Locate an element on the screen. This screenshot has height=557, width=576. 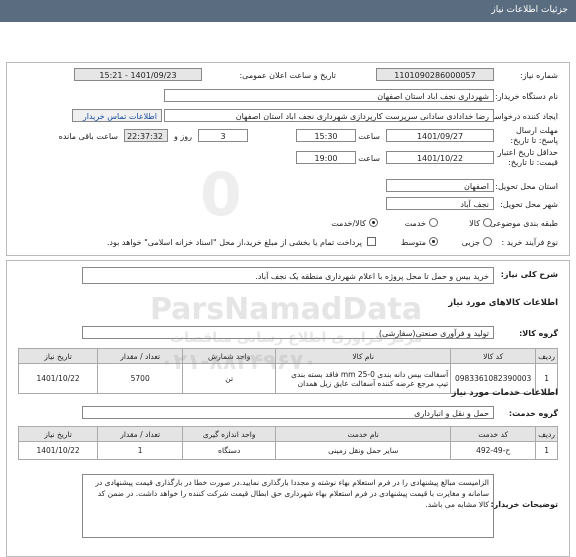
row-code: ح-49-492 is located at coordinates (493, 450).